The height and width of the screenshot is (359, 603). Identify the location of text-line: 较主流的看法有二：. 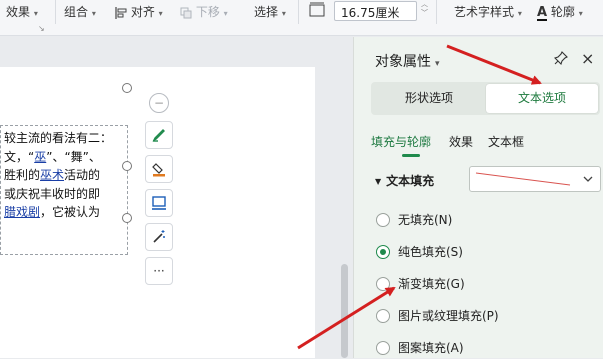
(58, 138).